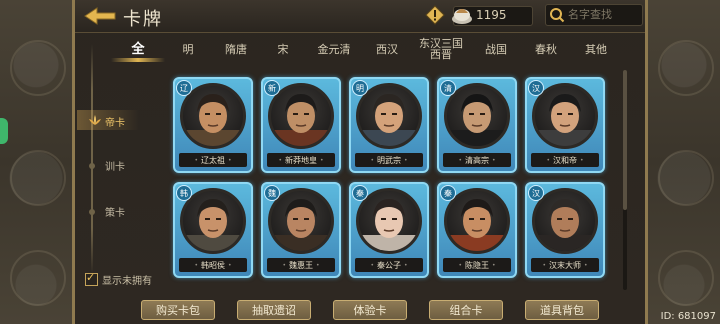  What do you see at coordinates (496, 49) in the screenshot?
I see `tab-warring-states: 战国` at bounding box center [496, 49].